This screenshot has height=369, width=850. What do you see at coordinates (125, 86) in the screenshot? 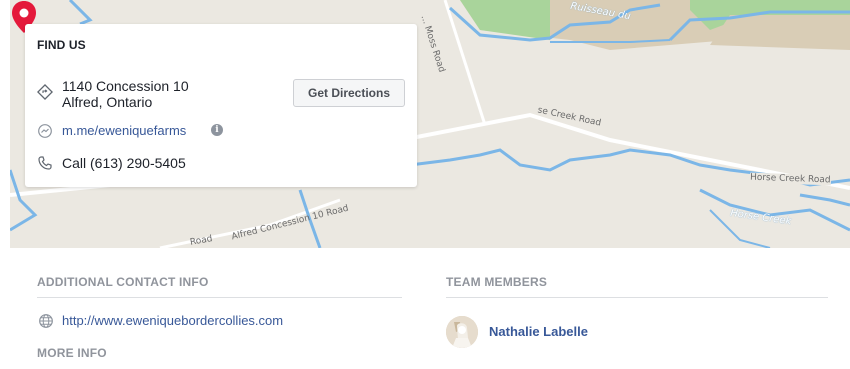
I see `address-line-1: 1140 Concession 10` at bounding box center [125, 86].